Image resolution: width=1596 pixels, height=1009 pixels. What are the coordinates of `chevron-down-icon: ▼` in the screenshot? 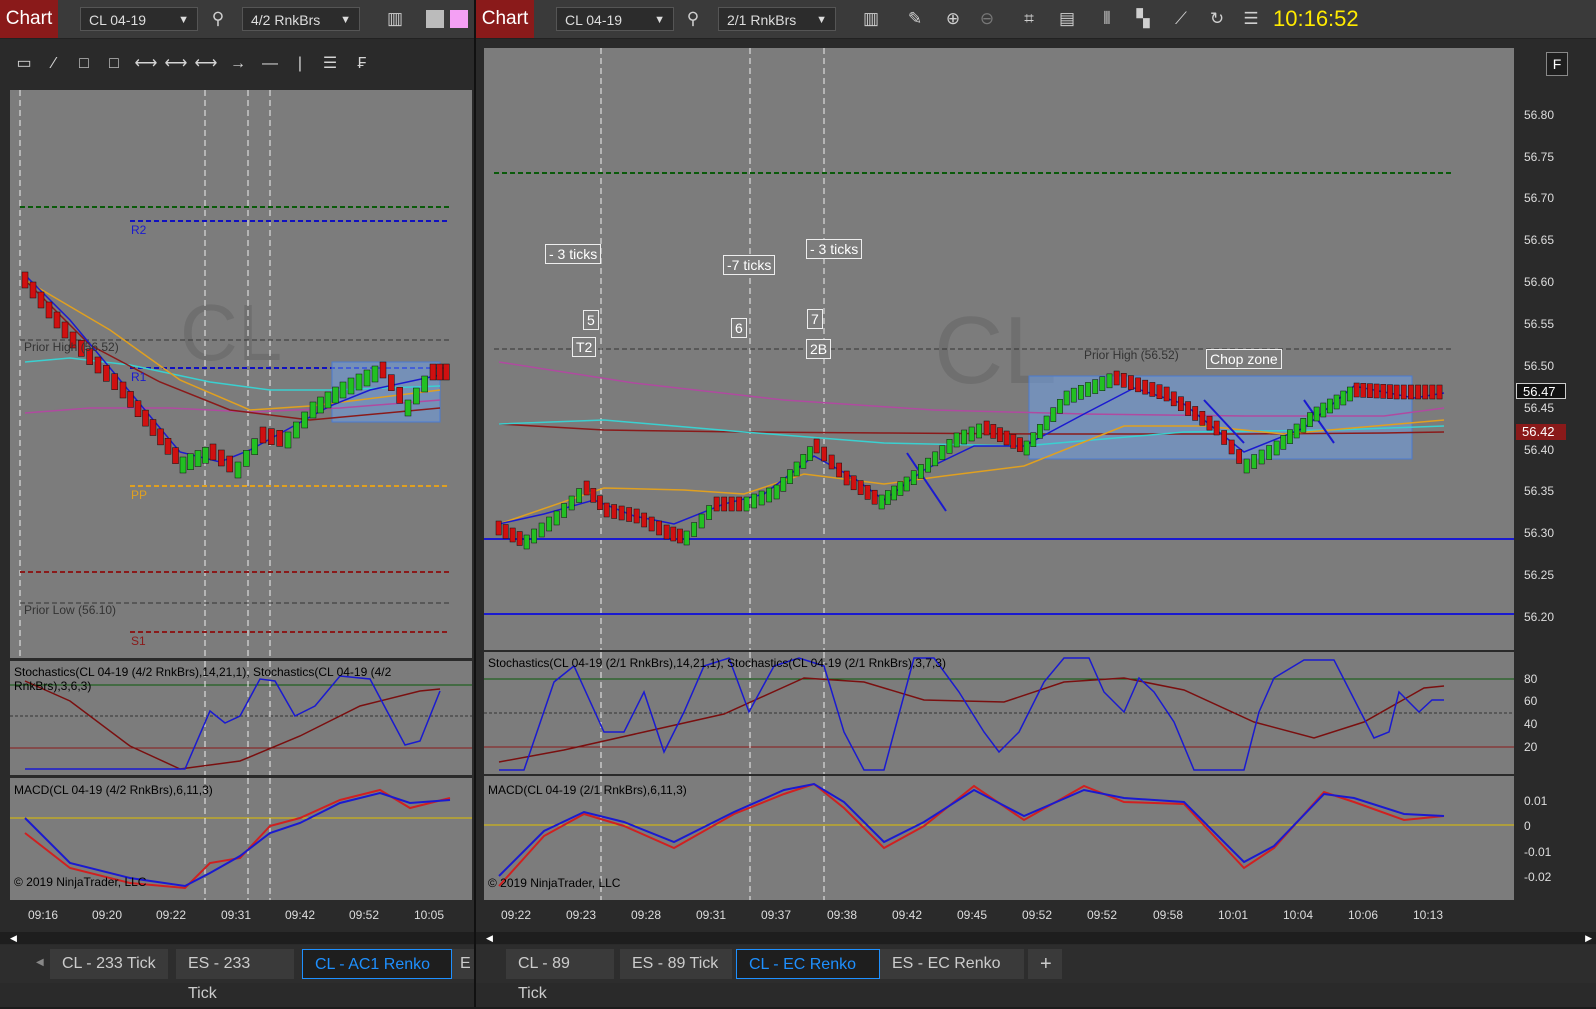 It's located at (345, 20).